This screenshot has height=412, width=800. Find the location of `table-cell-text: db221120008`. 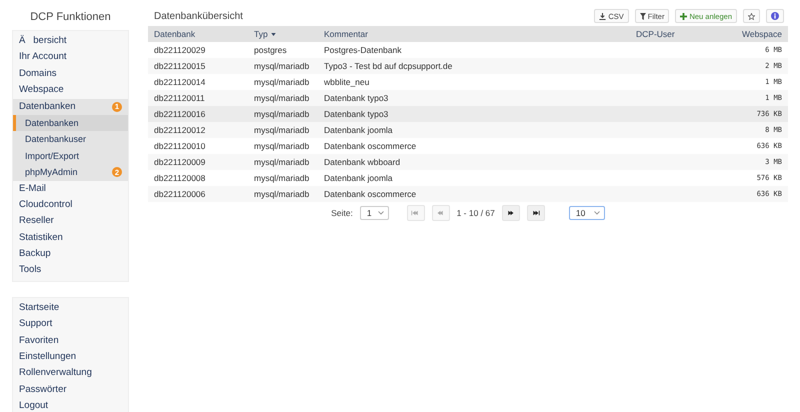

table-cell-text: db221120008 is located at coordinates (179, 178).